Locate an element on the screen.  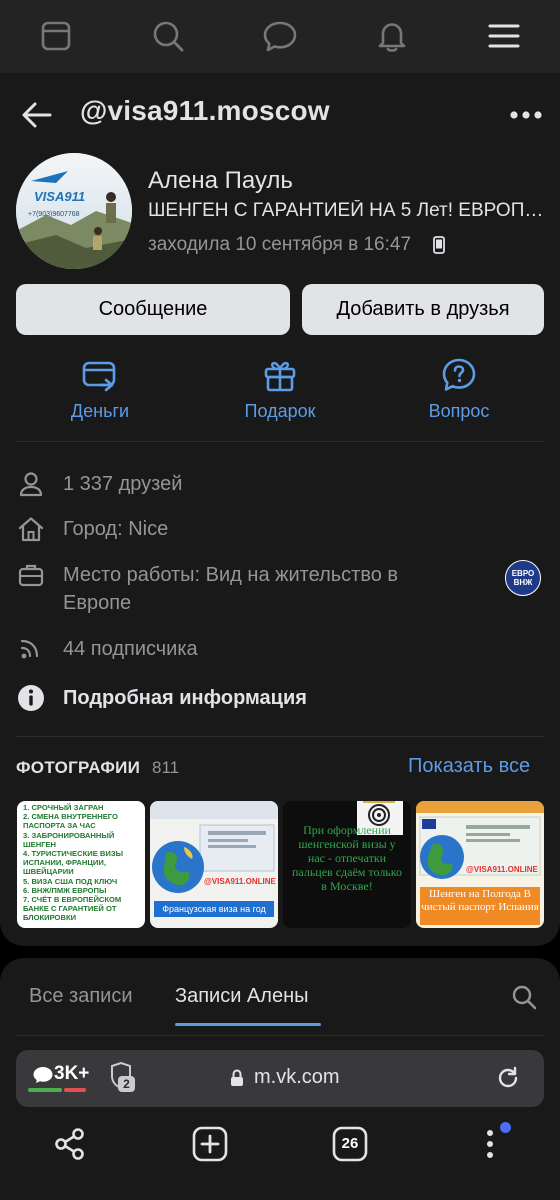
photos-heading: ФОТОГРАФИИ is located at coordinates (78, 767).